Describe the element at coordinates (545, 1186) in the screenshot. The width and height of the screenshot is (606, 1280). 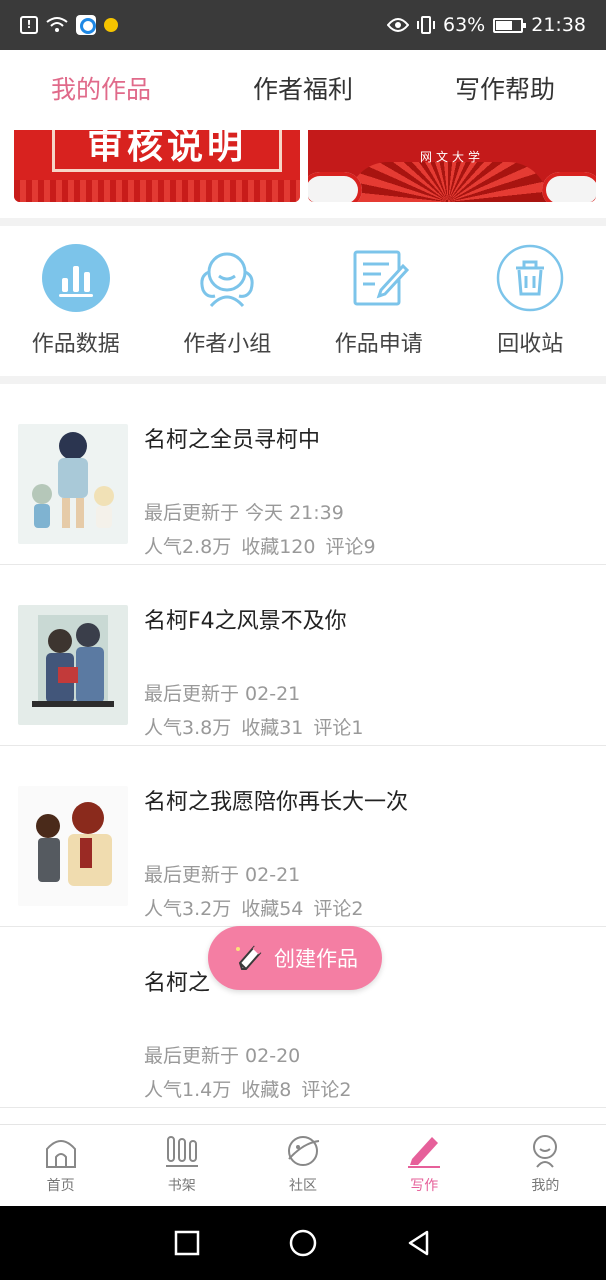
I see `nav-label: 我的` at that location.